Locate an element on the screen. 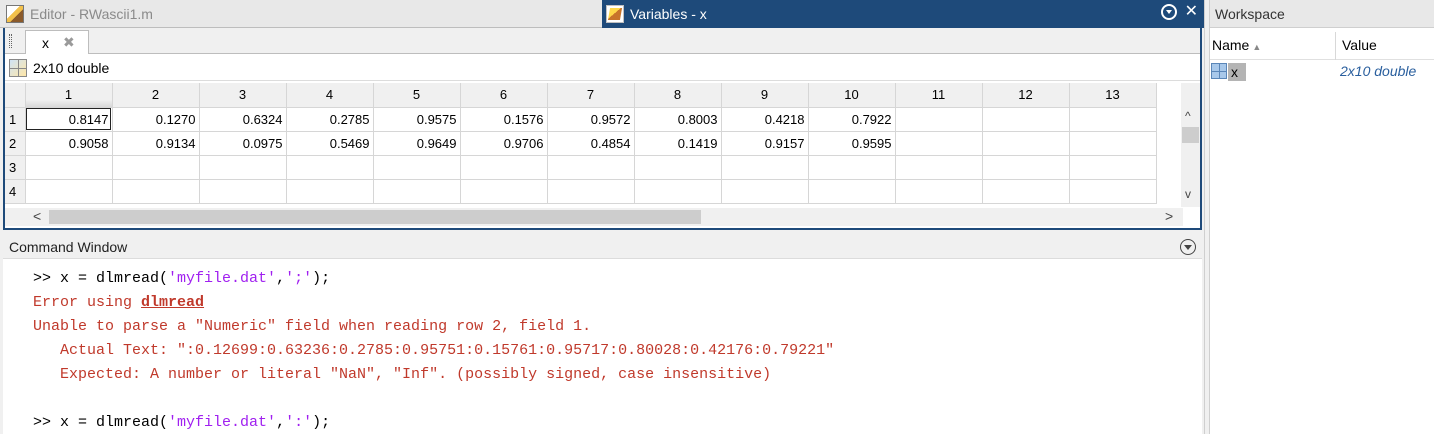  table-cell: 0.2785 is located at coordinates (330, 119).